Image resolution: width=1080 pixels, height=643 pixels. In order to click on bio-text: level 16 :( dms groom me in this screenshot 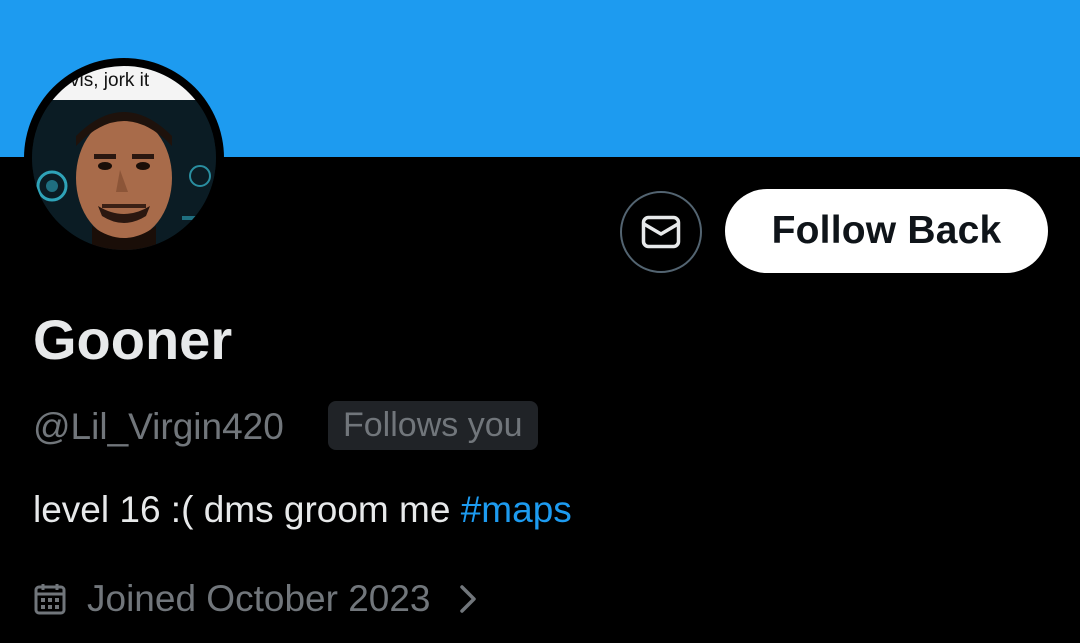, I will do `click(247, 509)`.